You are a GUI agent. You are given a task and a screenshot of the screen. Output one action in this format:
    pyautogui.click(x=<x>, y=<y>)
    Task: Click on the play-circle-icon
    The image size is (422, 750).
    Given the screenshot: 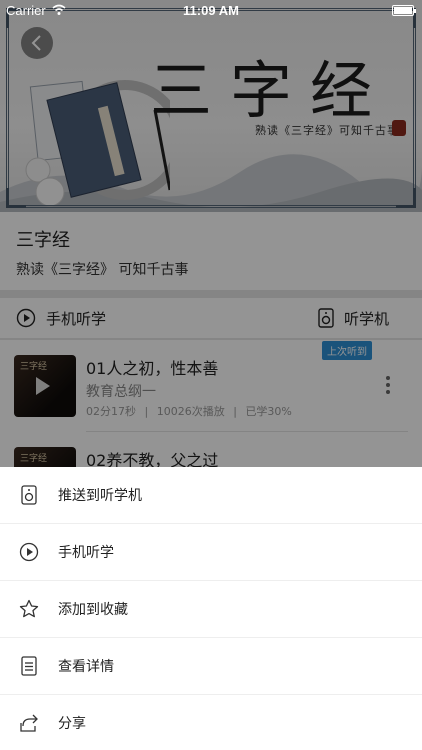 What is the action you would take?
    pyautogui.click(x=29, y=552)
    